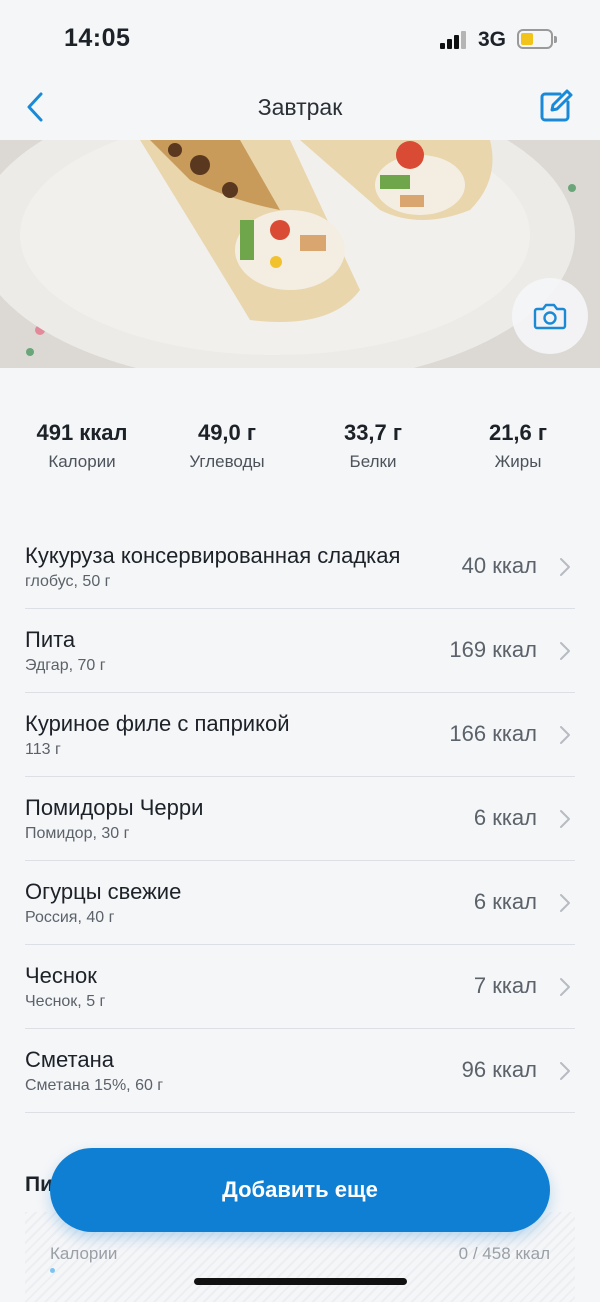 This screenshot has height=1302, width=600. Describe the element at coordinates (213, 555) in the screenshot. I see `food-name: Кукуруза консервированная сладкая` at that location.